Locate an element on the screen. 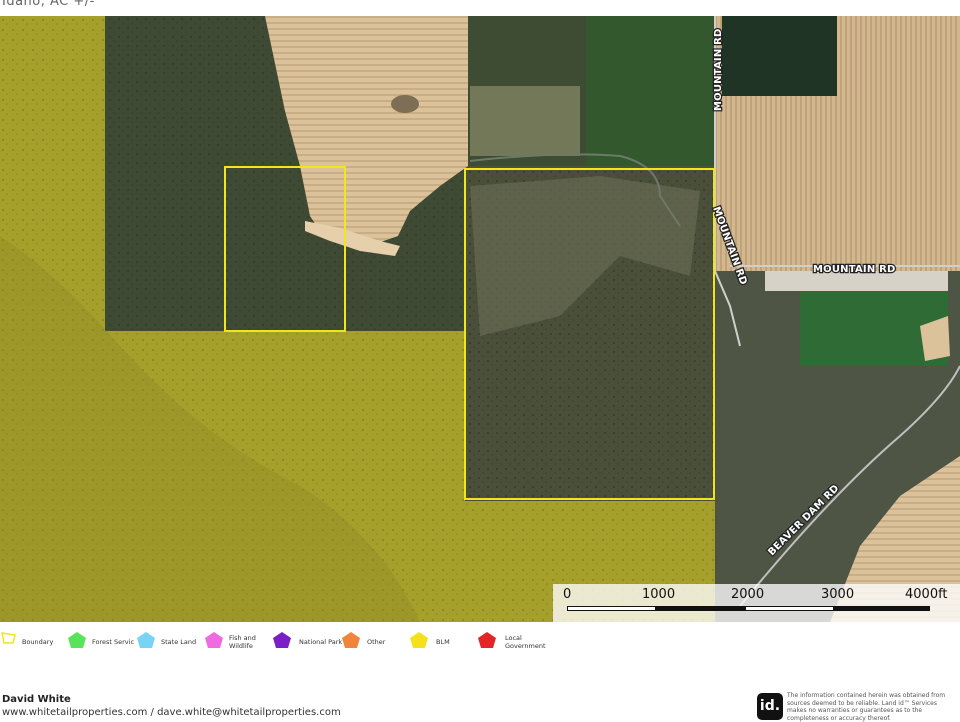 Image resolution: width=960 pixels, height=722 pixels. forest-service-icon is located at coordinates (77, 640).